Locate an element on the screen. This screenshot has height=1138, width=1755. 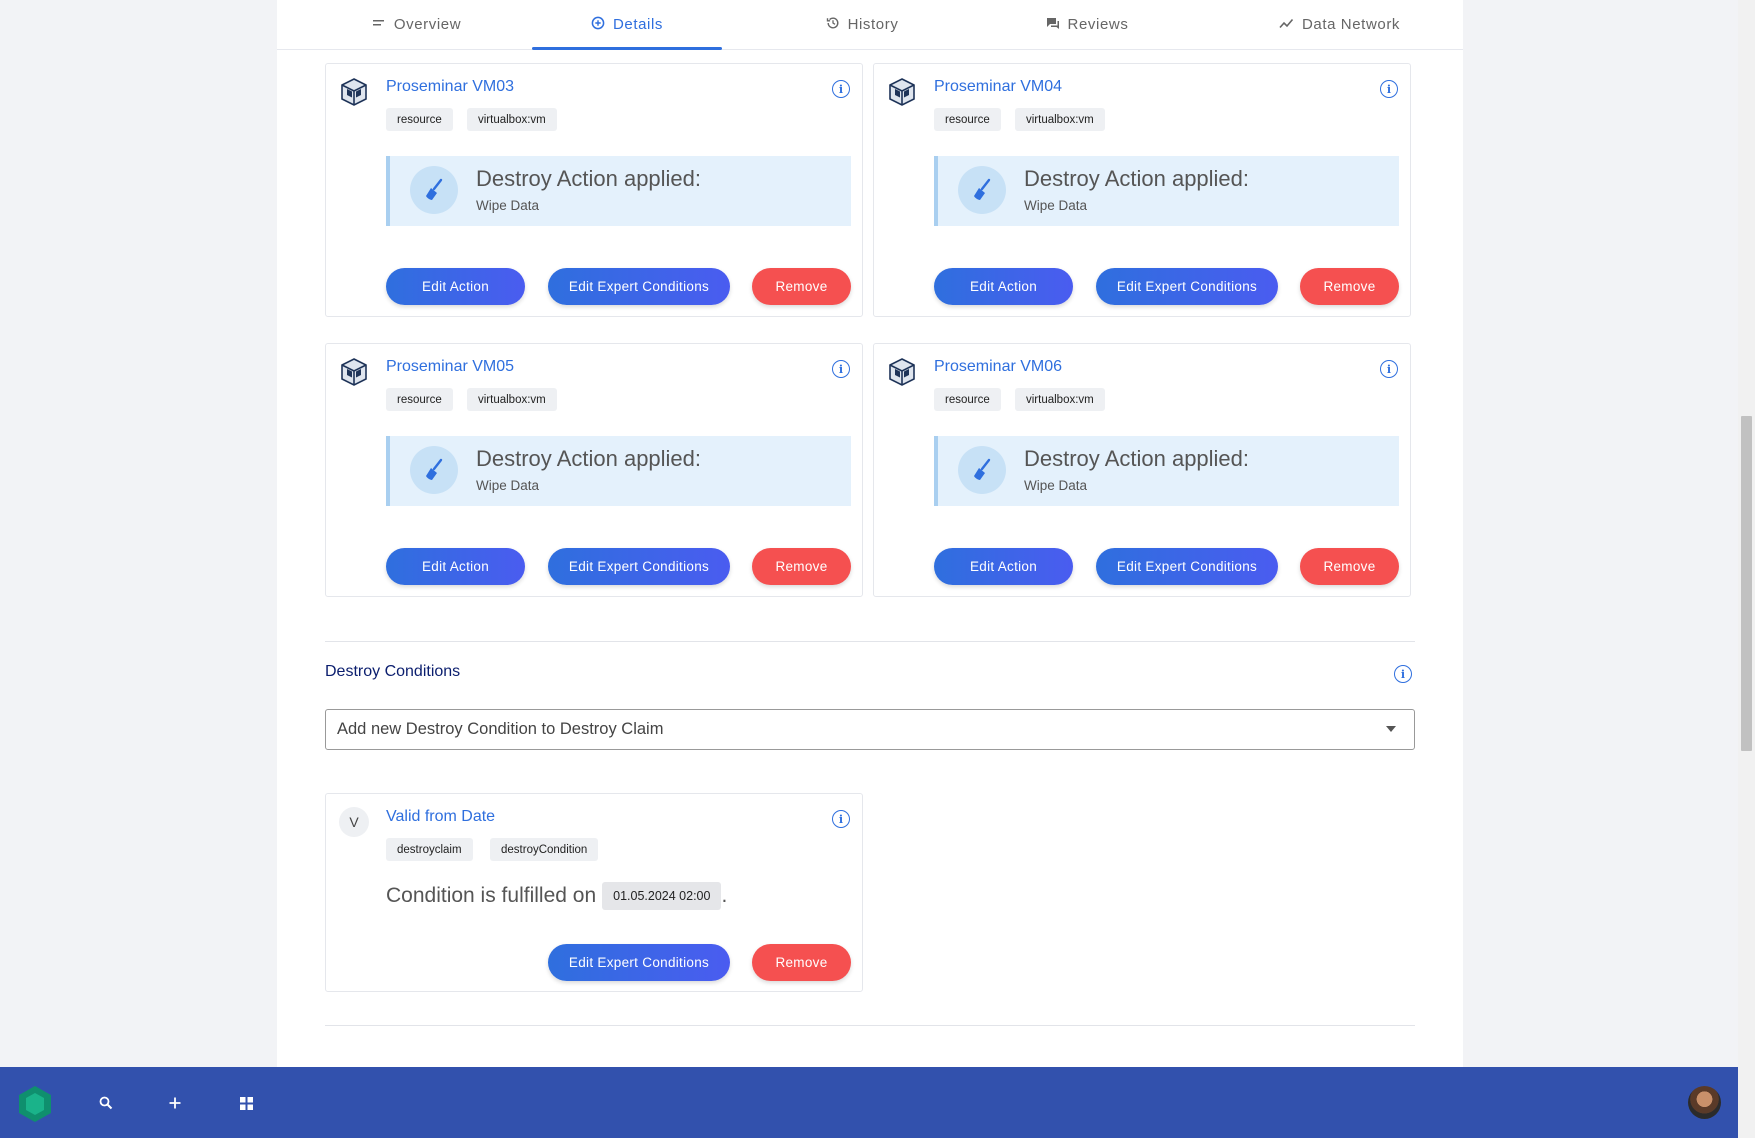
condition-date-badge: 01.05.2024 02:00 is located at coordinates (662, 896).